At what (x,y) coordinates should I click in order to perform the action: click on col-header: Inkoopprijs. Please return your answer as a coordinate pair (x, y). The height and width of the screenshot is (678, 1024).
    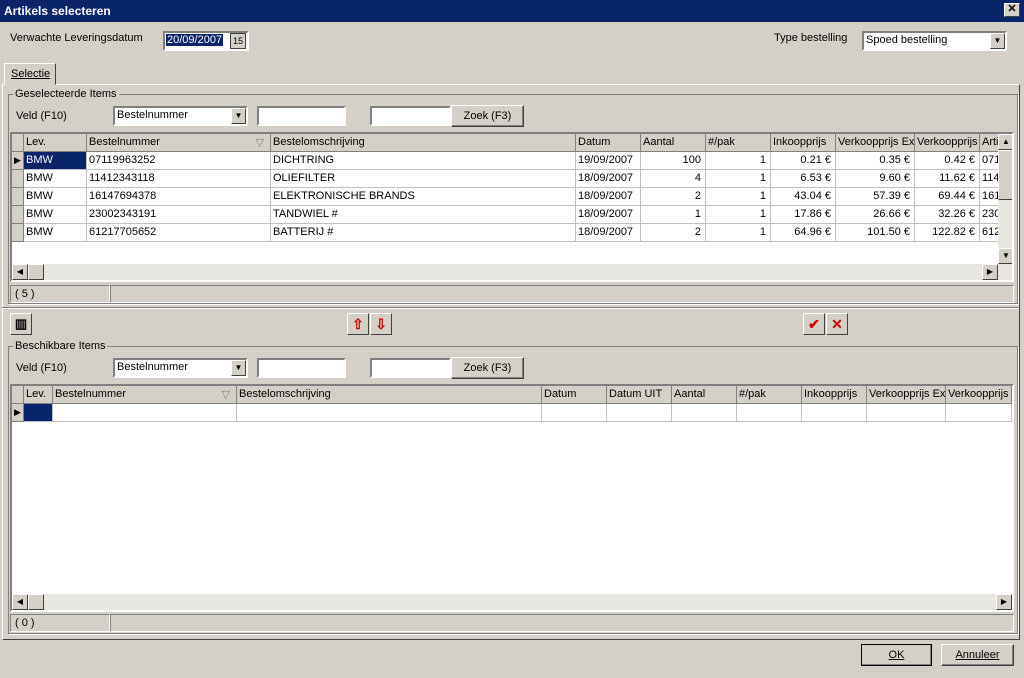
    Looking at the image, I should click on (803, 143).